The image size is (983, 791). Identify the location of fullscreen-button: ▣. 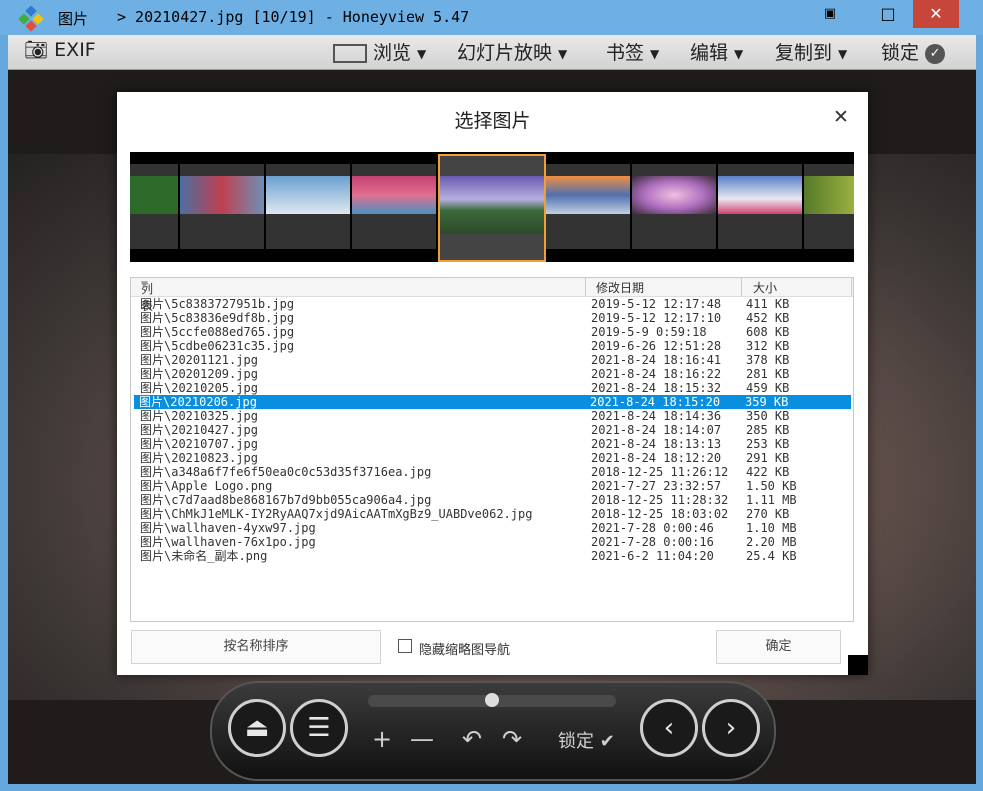
(830, 14).